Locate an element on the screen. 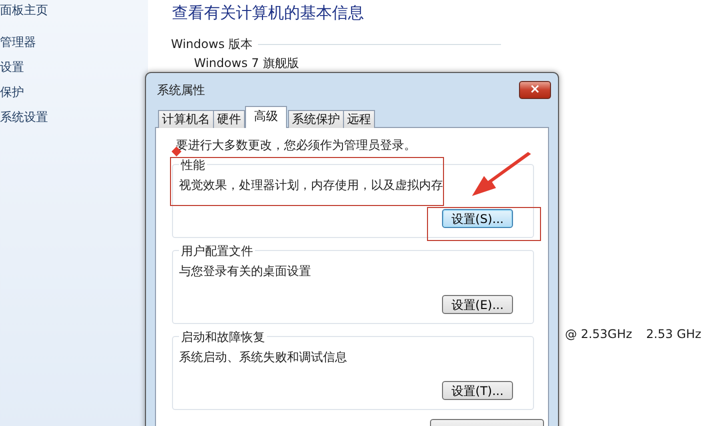 The width and height of the screenshot is (718, 426). tab: 系统保护 is located at coordinates (316, 119).